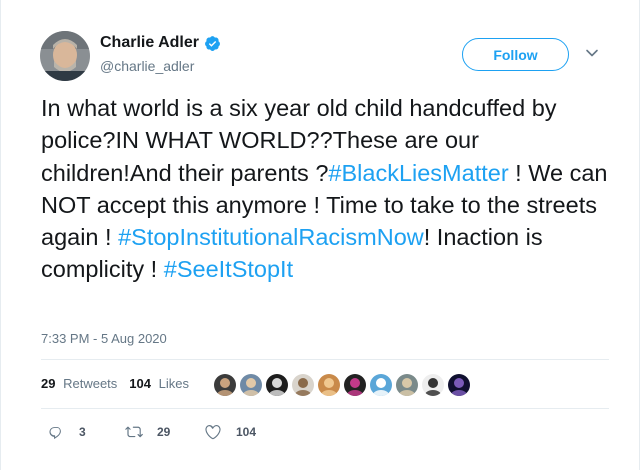 This screenshot has height=470, width=640. Describe the element at coordinates (147, 432) in the screenshot. I see `retweet-action: 29` at that location.